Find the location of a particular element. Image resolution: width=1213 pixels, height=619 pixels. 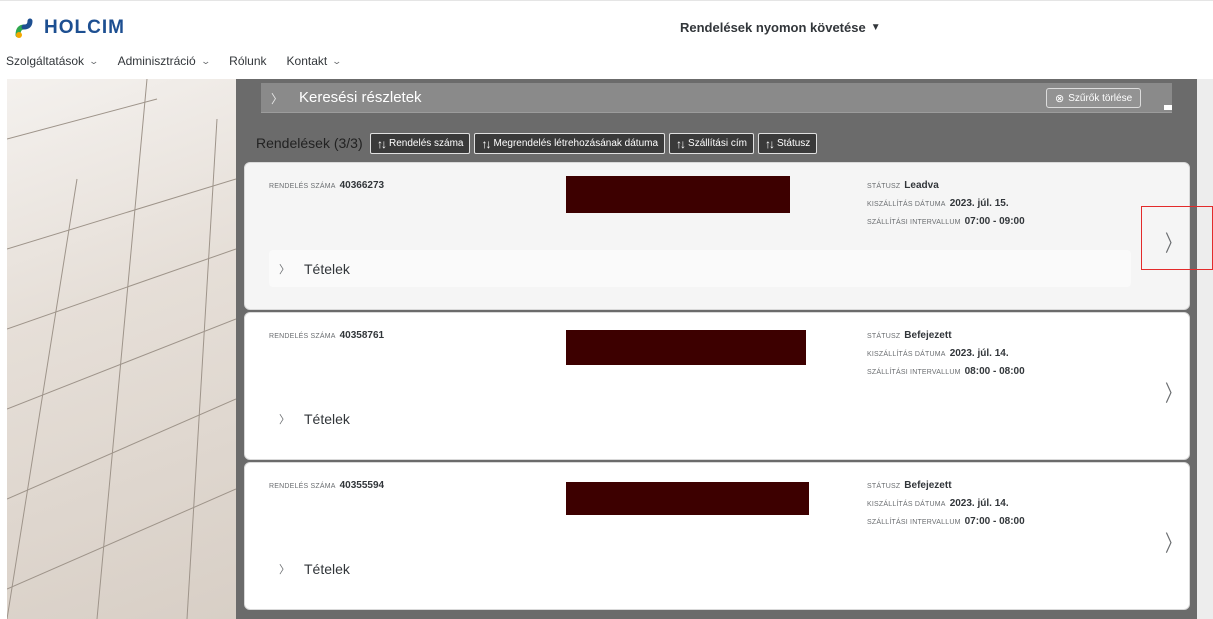

nav-item-kontakt: Kontakt ⌄ is located at coordinates (314, 61).